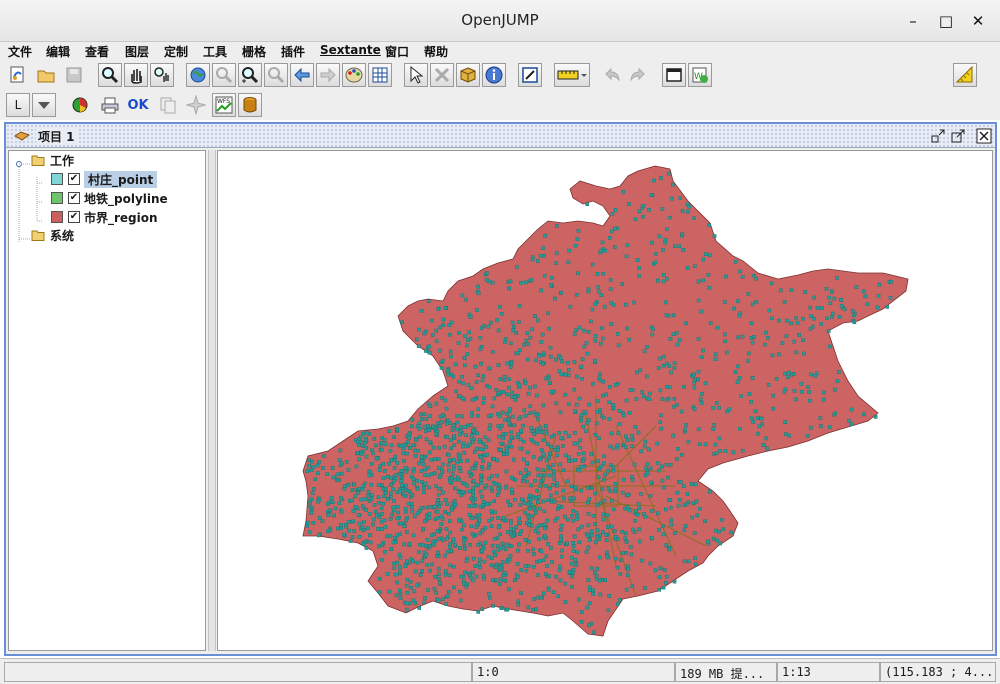  What do you see at coordinates (74, 75) in the screenshot?
I see `save-button` at bounding box center [74, 75].